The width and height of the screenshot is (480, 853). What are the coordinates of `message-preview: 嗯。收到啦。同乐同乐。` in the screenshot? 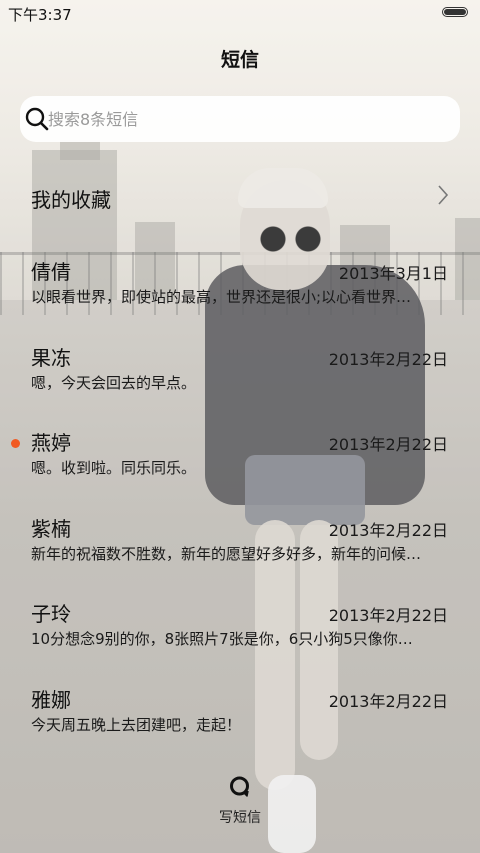 It's located at (114, 468).